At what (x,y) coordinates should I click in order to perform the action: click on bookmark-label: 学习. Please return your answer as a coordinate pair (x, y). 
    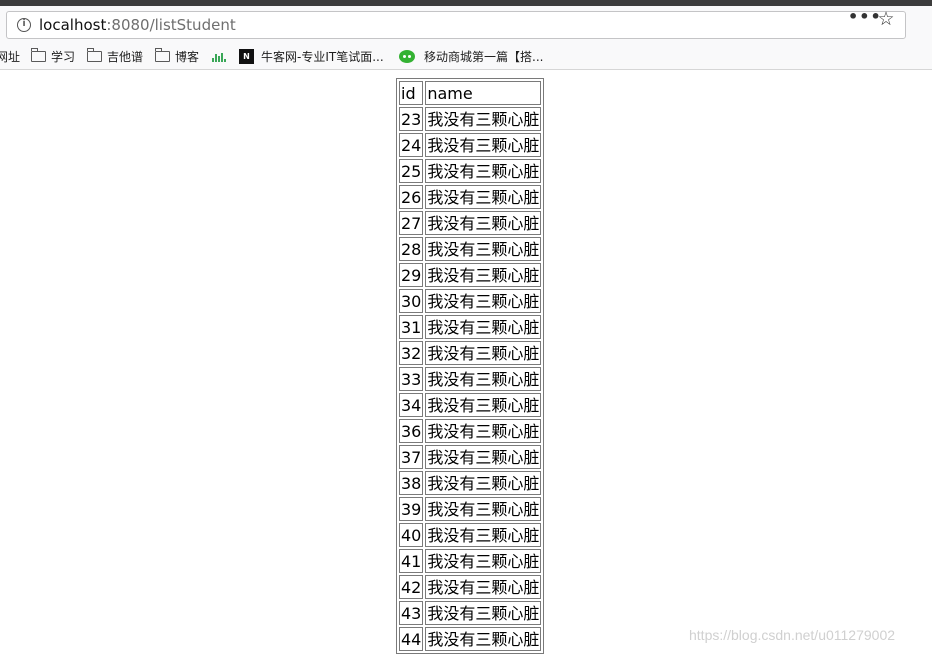
    Looking at the image, I should click on (63, 57).